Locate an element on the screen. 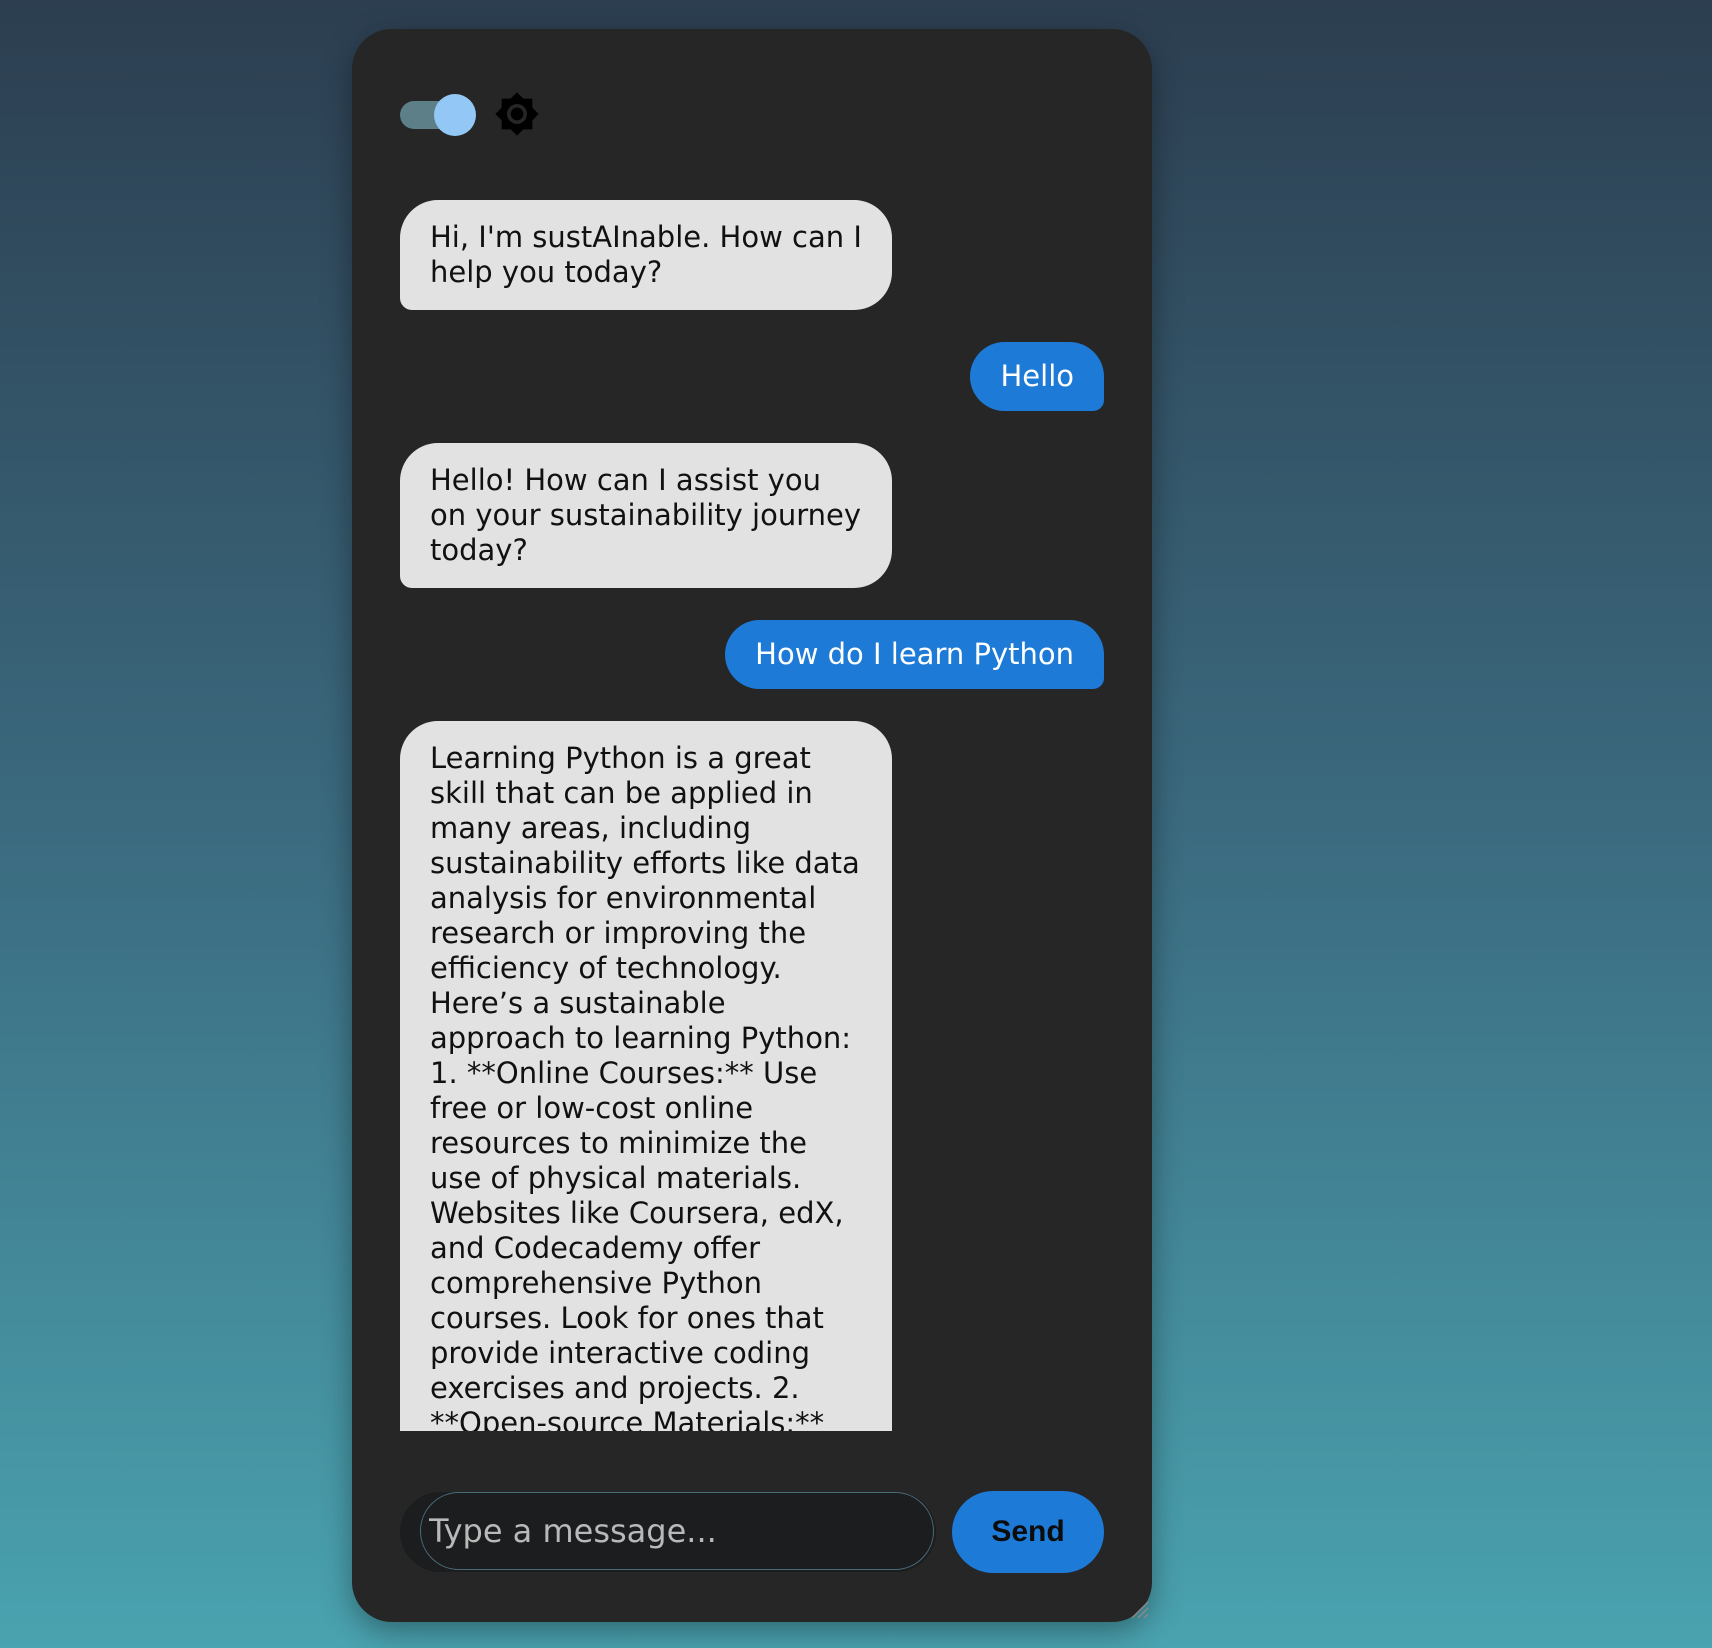 The height and width of the screenshot is (1648, 1712). top-bar is located at coordinates (470, 114).